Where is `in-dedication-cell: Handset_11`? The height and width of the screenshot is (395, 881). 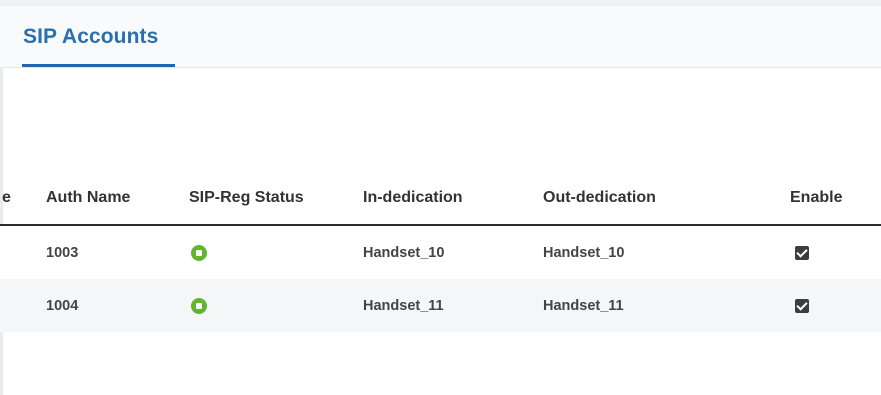
in-dedication-cell: Handset_11 is located at coordinates (453, 305).